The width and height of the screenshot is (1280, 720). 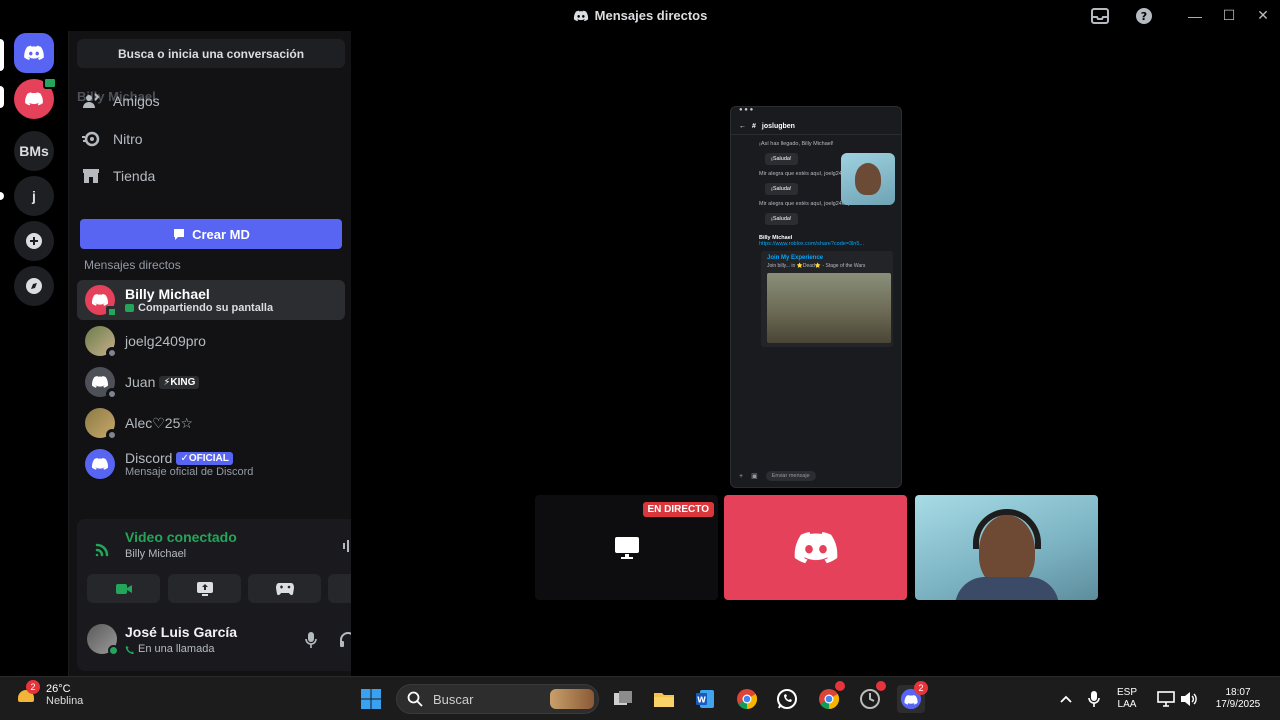 What do you see at coordinates (136, 101) in the screenshot?
I see `nav-friends-label: Amigos` at bounding box center [136, 101].